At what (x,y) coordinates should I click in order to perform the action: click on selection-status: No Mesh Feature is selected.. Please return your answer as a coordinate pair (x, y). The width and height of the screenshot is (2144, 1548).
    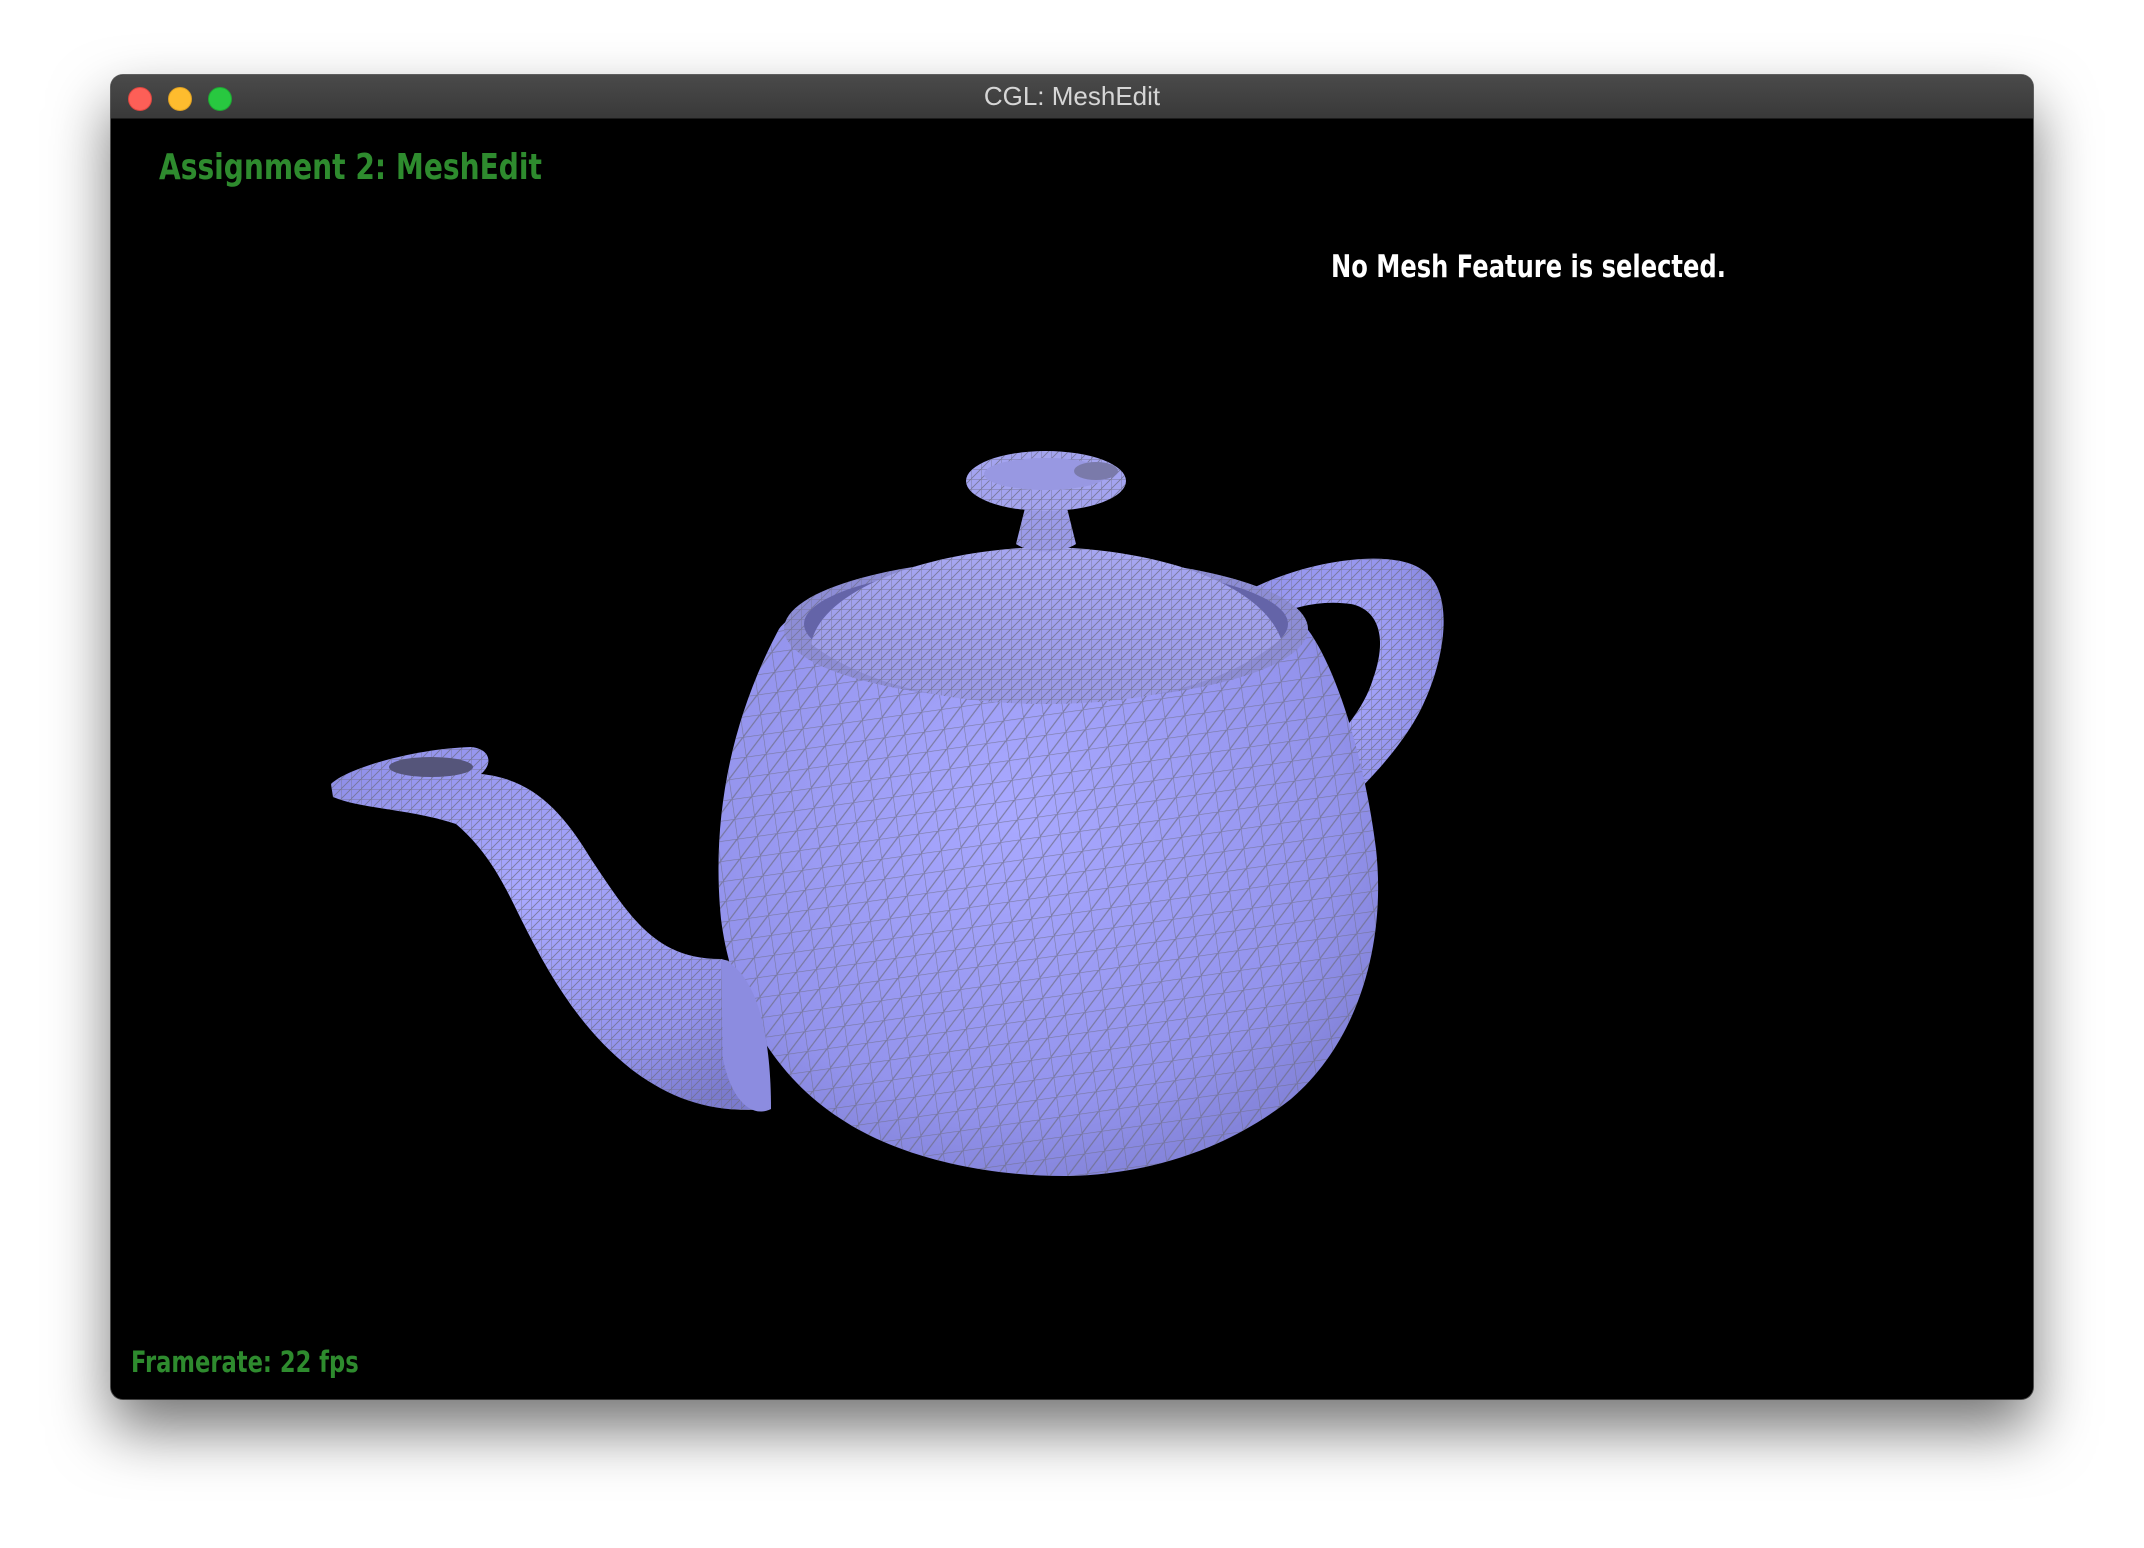
    Looking at the image, I should click on (1528, 267).